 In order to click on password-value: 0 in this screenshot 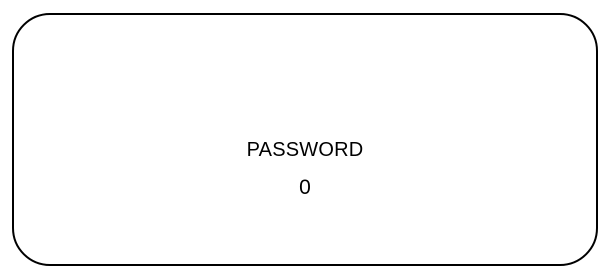, I will do `click(305, 187)`.